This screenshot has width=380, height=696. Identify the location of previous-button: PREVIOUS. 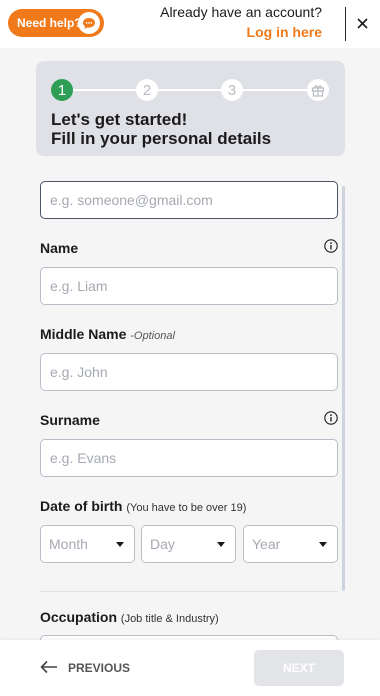
(85, 668).